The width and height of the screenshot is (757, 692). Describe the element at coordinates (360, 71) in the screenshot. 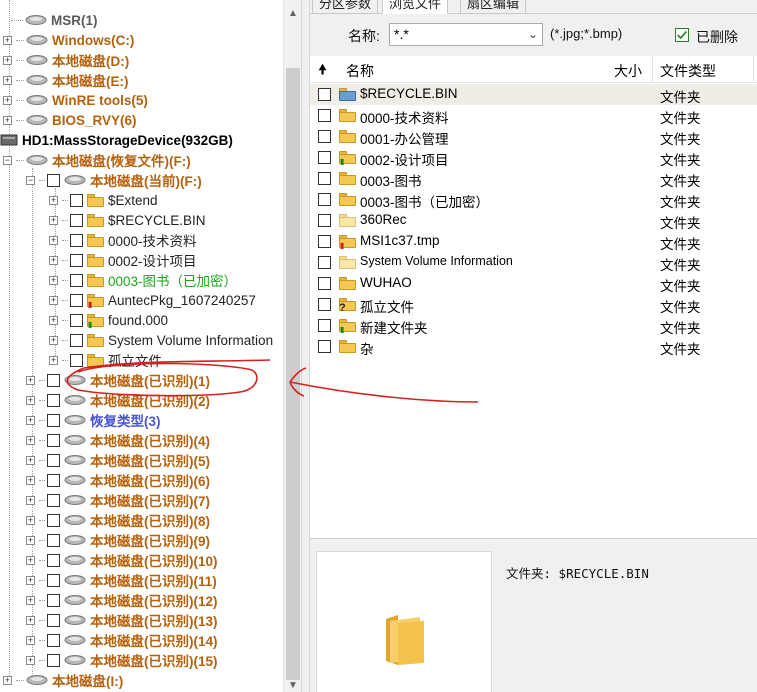

I see `column-name-header: 名称` at that location.